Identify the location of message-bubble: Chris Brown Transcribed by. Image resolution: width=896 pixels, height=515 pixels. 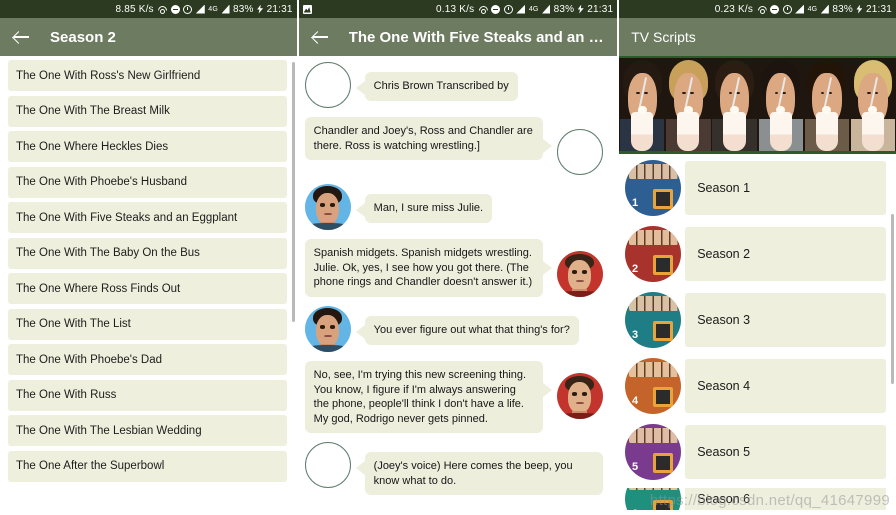
(436, 86).